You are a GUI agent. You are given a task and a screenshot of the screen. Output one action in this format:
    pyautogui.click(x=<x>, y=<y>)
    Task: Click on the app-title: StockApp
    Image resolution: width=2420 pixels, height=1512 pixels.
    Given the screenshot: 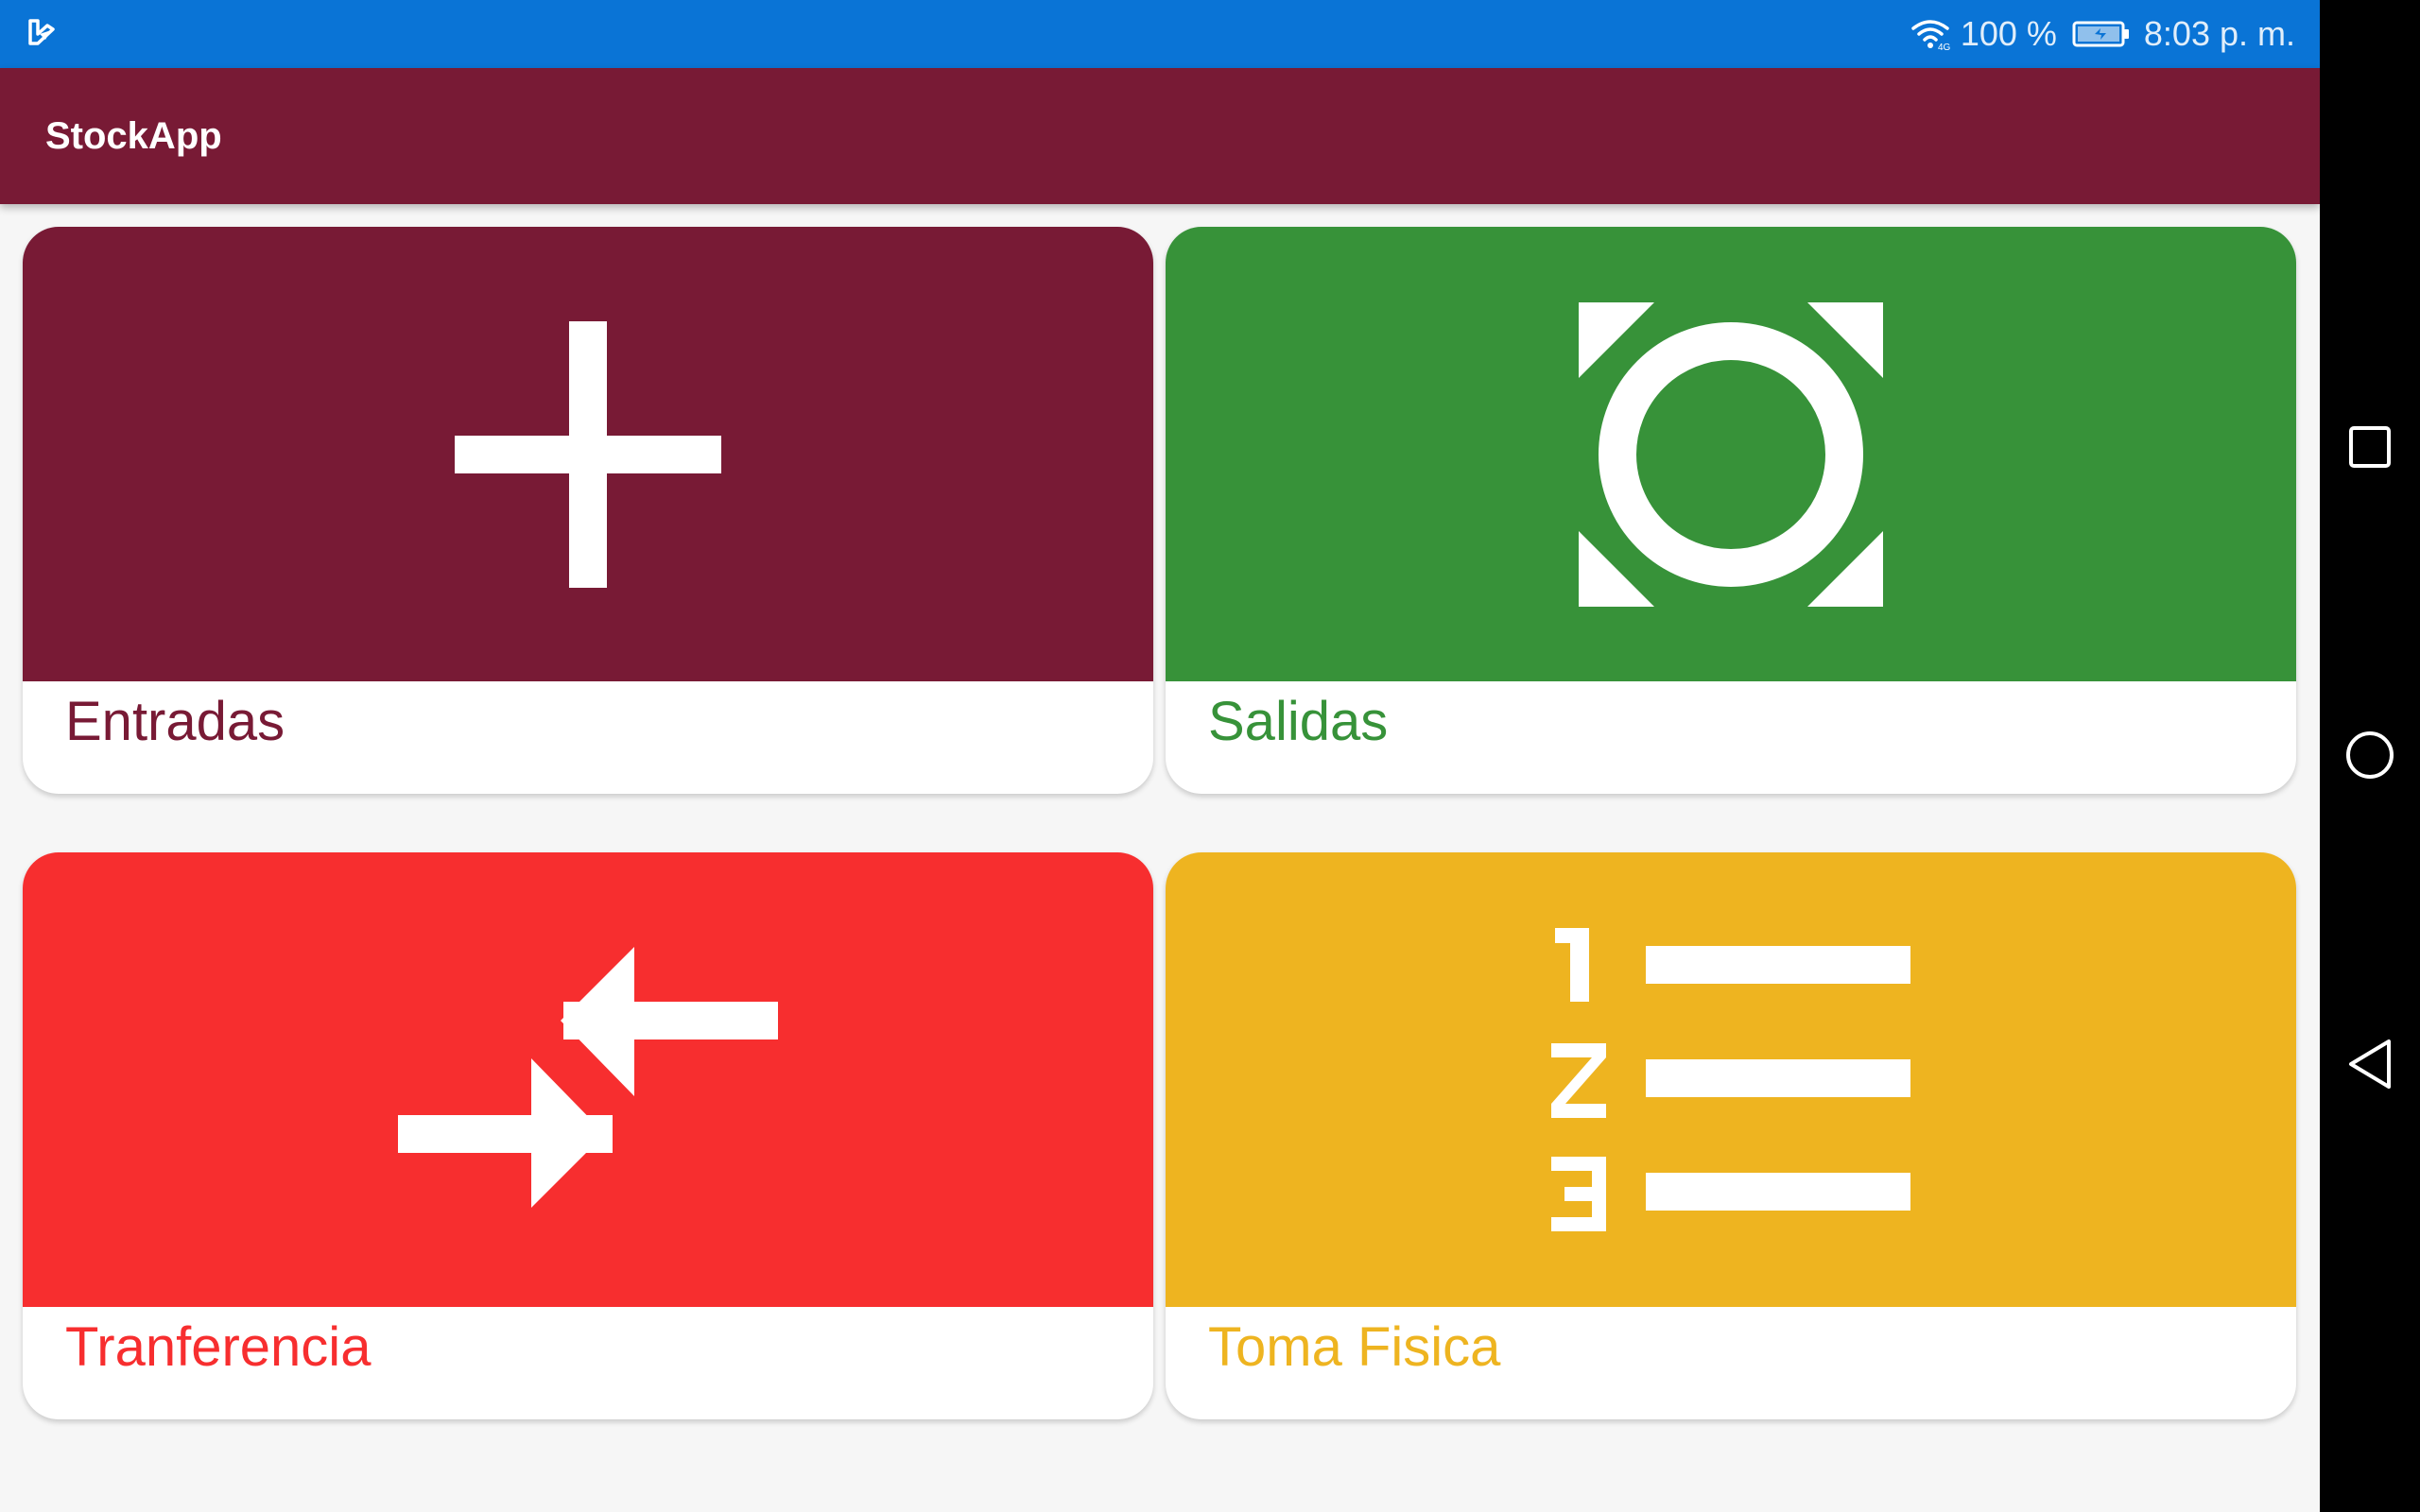 What is the action you would take?
    pyautogui.click(x=133, y=136)
    